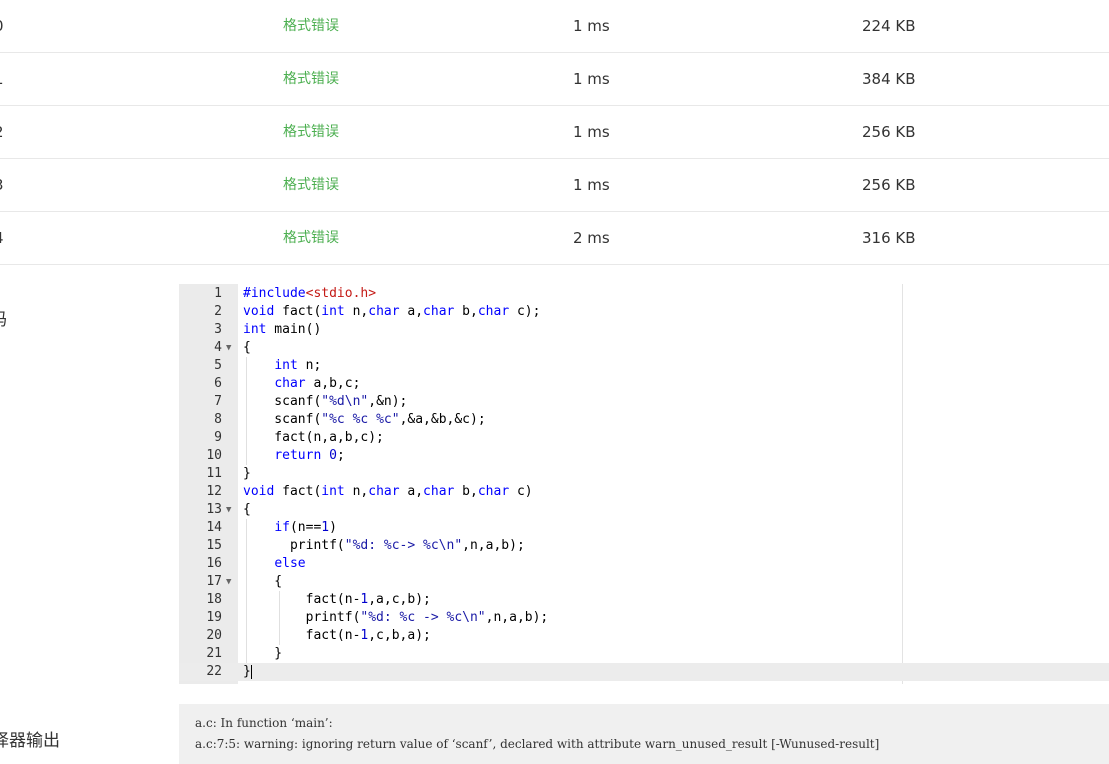  I want to click on test-time: 2 ms, so click(591, 238).